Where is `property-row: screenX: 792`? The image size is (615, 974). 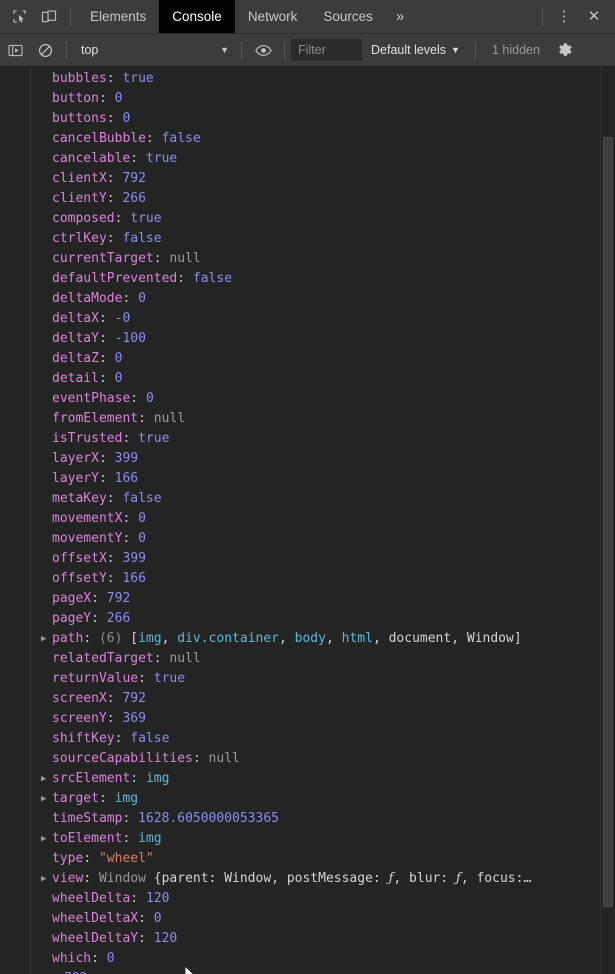 property-row: screenX: 792 is located at coordinates (307, 699).